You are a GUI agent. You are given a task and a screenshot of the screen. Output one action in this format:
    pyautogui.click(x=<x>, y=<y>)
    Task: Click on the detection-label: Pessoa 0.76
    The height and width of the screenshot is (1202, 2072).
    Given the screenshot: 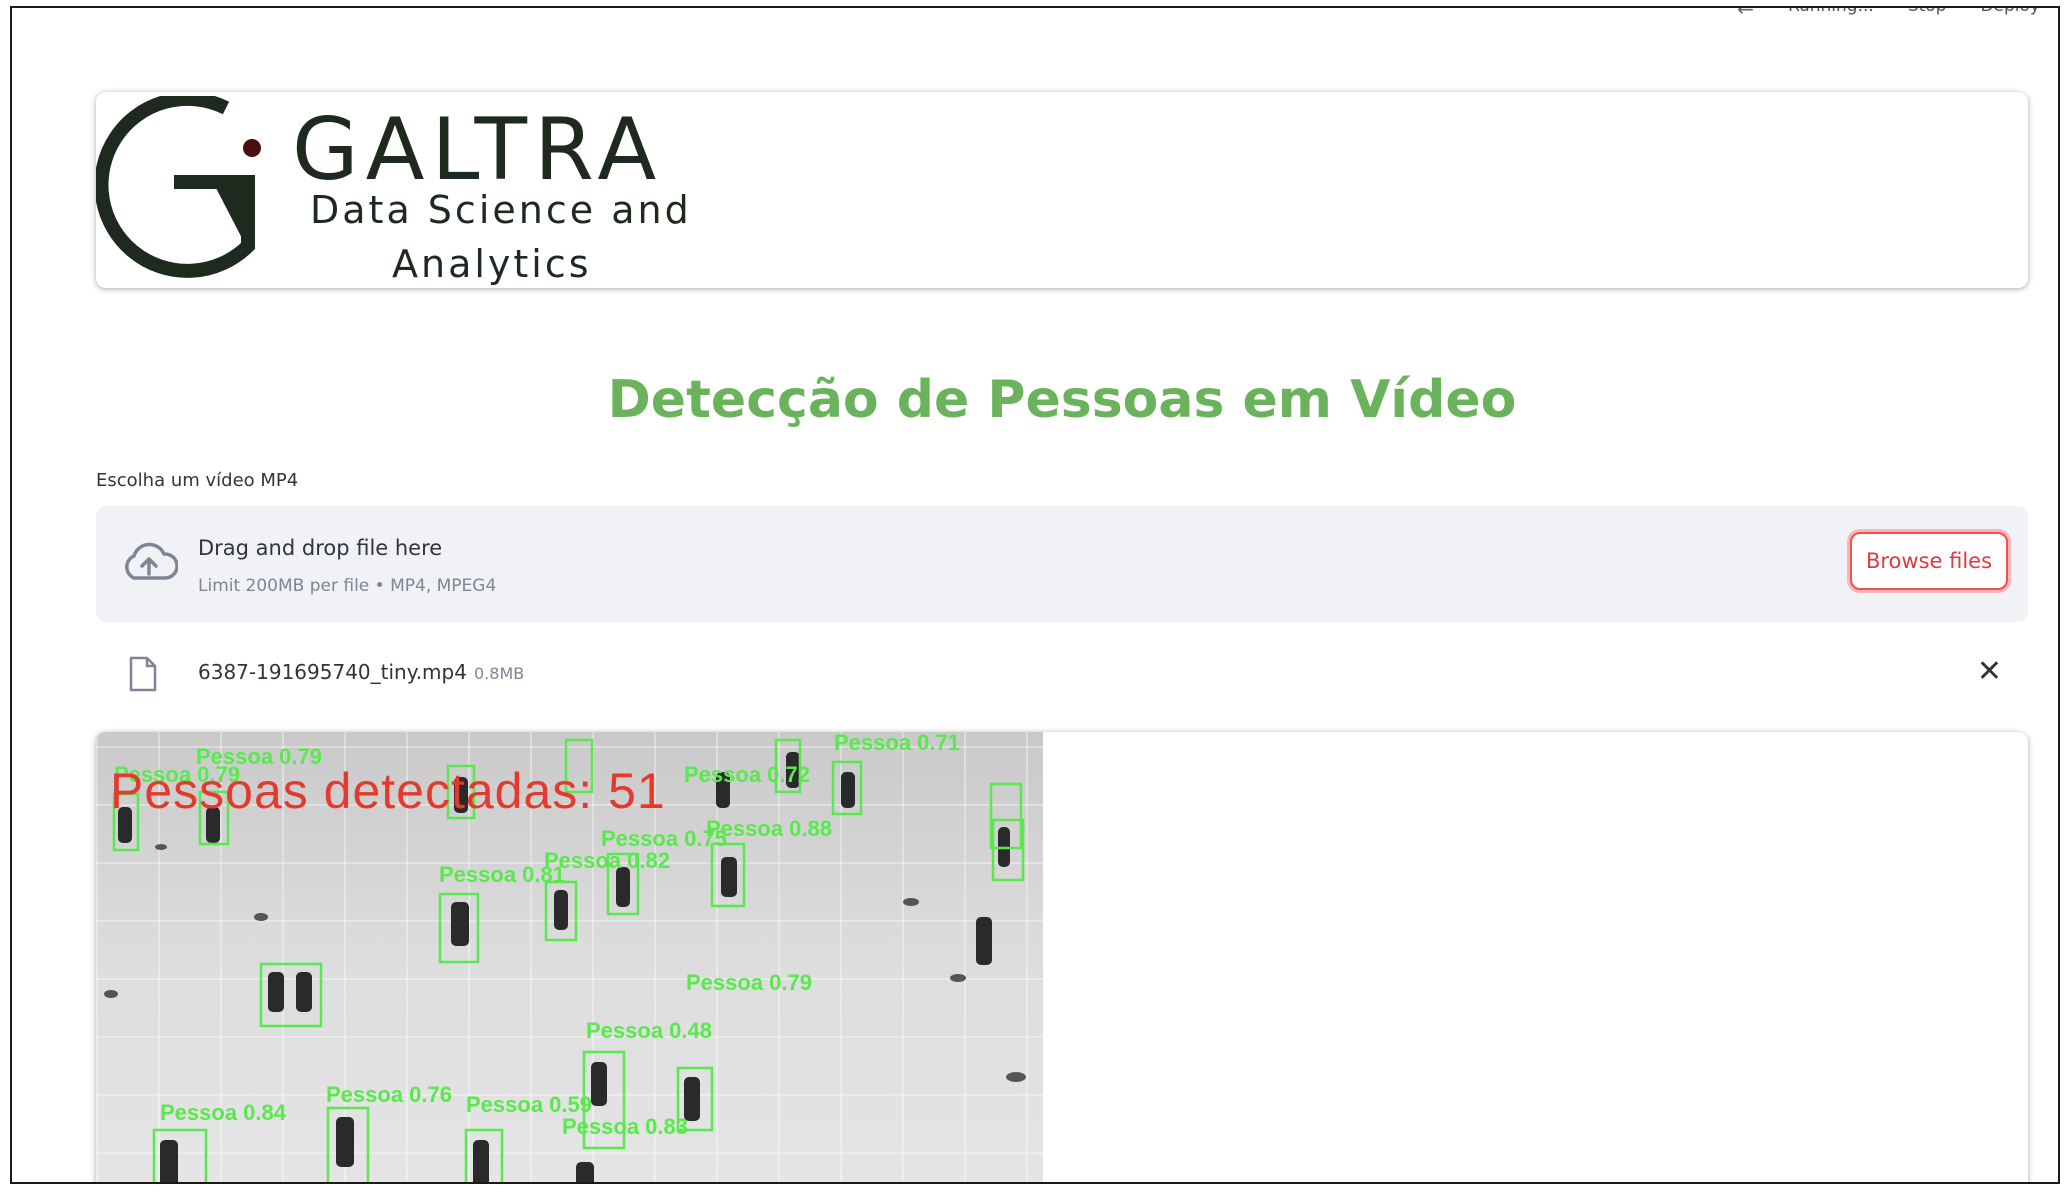 What is the action you would take?
    pyautogui.click(x=389, y=1094)
    